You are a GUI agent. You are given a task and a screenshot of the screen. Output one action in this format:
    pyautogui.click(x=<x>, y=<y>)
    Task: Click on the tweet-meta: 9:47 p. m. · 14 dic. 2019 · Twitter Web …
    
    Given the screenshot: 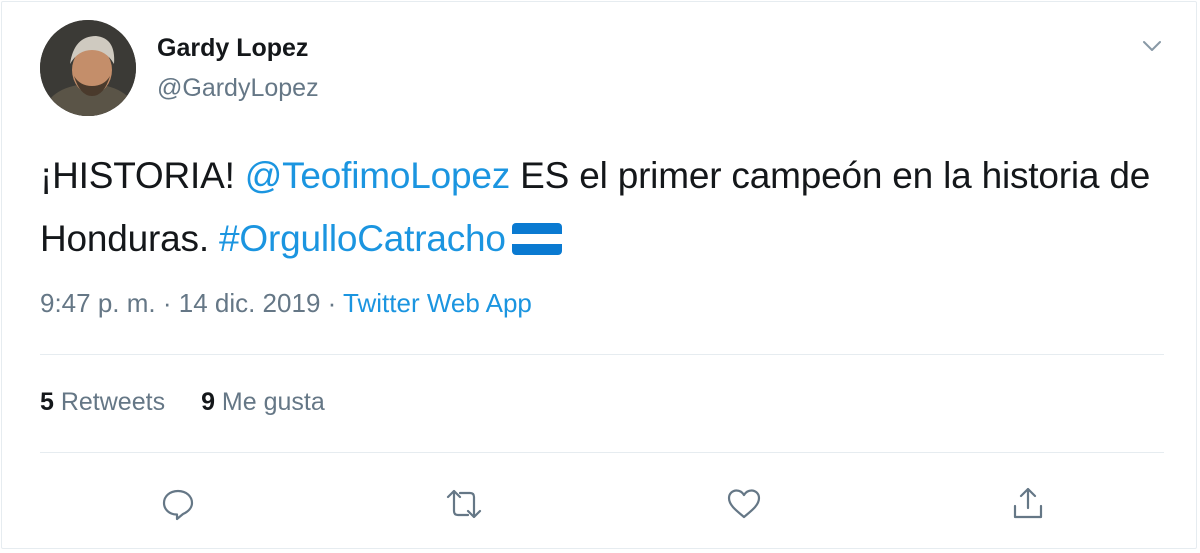 What is the action you would take?
    pyautogui.click(x=286, y=303)
    